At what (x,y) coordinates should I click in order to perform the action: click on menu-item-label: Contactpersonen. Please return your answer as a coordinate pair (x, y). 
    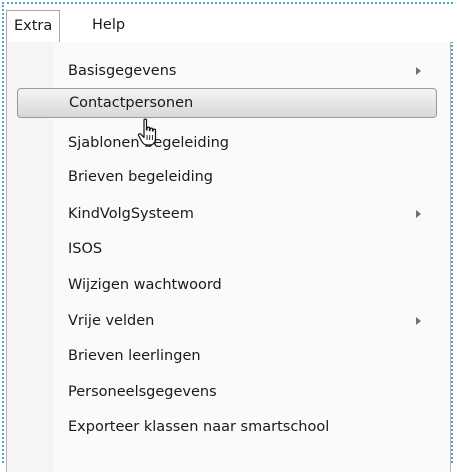
    Looking at the image, I should click on (131, 103).